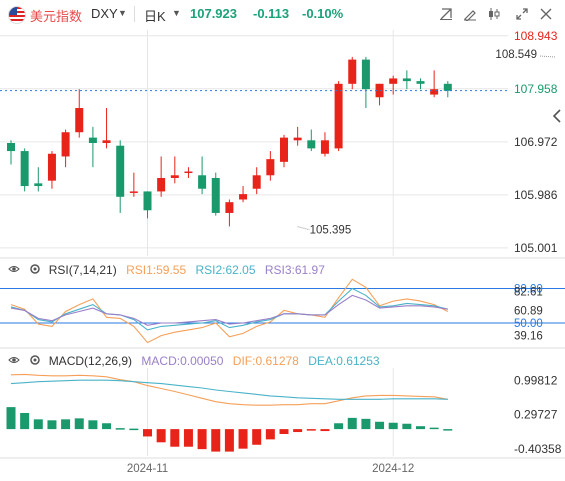 The width and height of the screenshot is (565, 481). Describe the element at coordinates (536, 195) in the screenshot. I see `y-axis-label: 105.986` at that location.